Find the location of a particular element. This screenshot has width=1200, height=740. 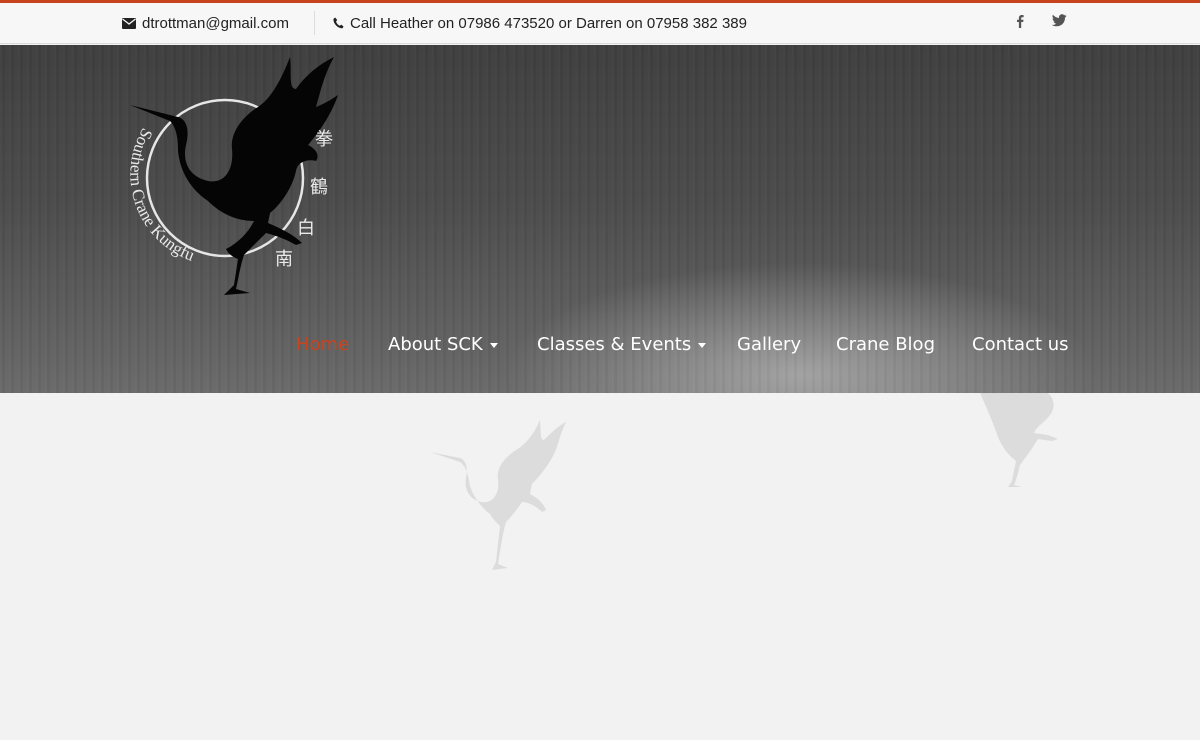

nav-home: Home is located at coordinates (322, 344).